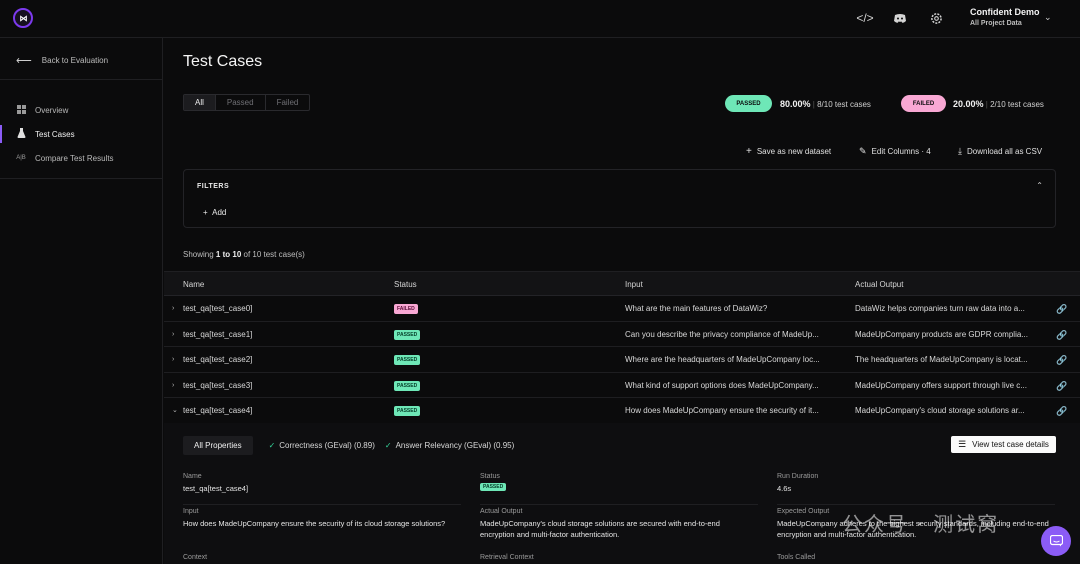 The height and width of the screenshot is (564, 1080). I want to click on edit-columns-button: ✎ Edit Columns · 4, so click(895, 151).